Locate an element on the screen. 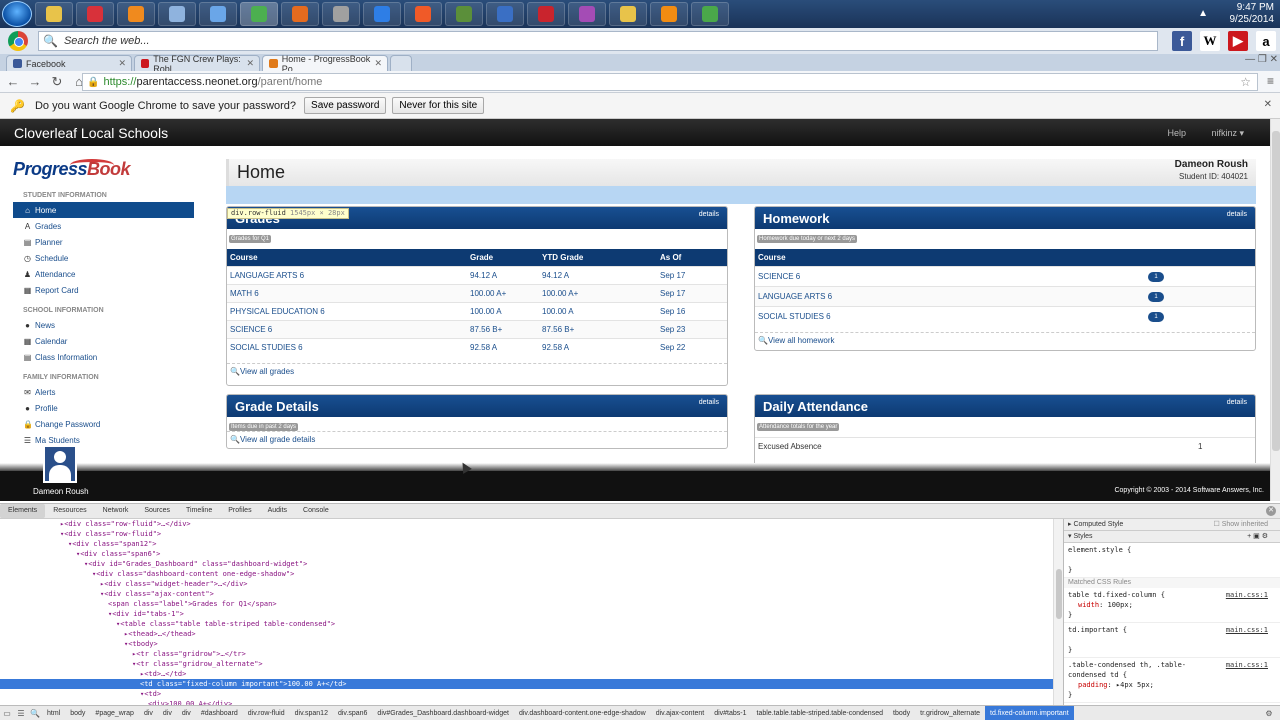  back-icon: ← is located at coordinates (13, 81).